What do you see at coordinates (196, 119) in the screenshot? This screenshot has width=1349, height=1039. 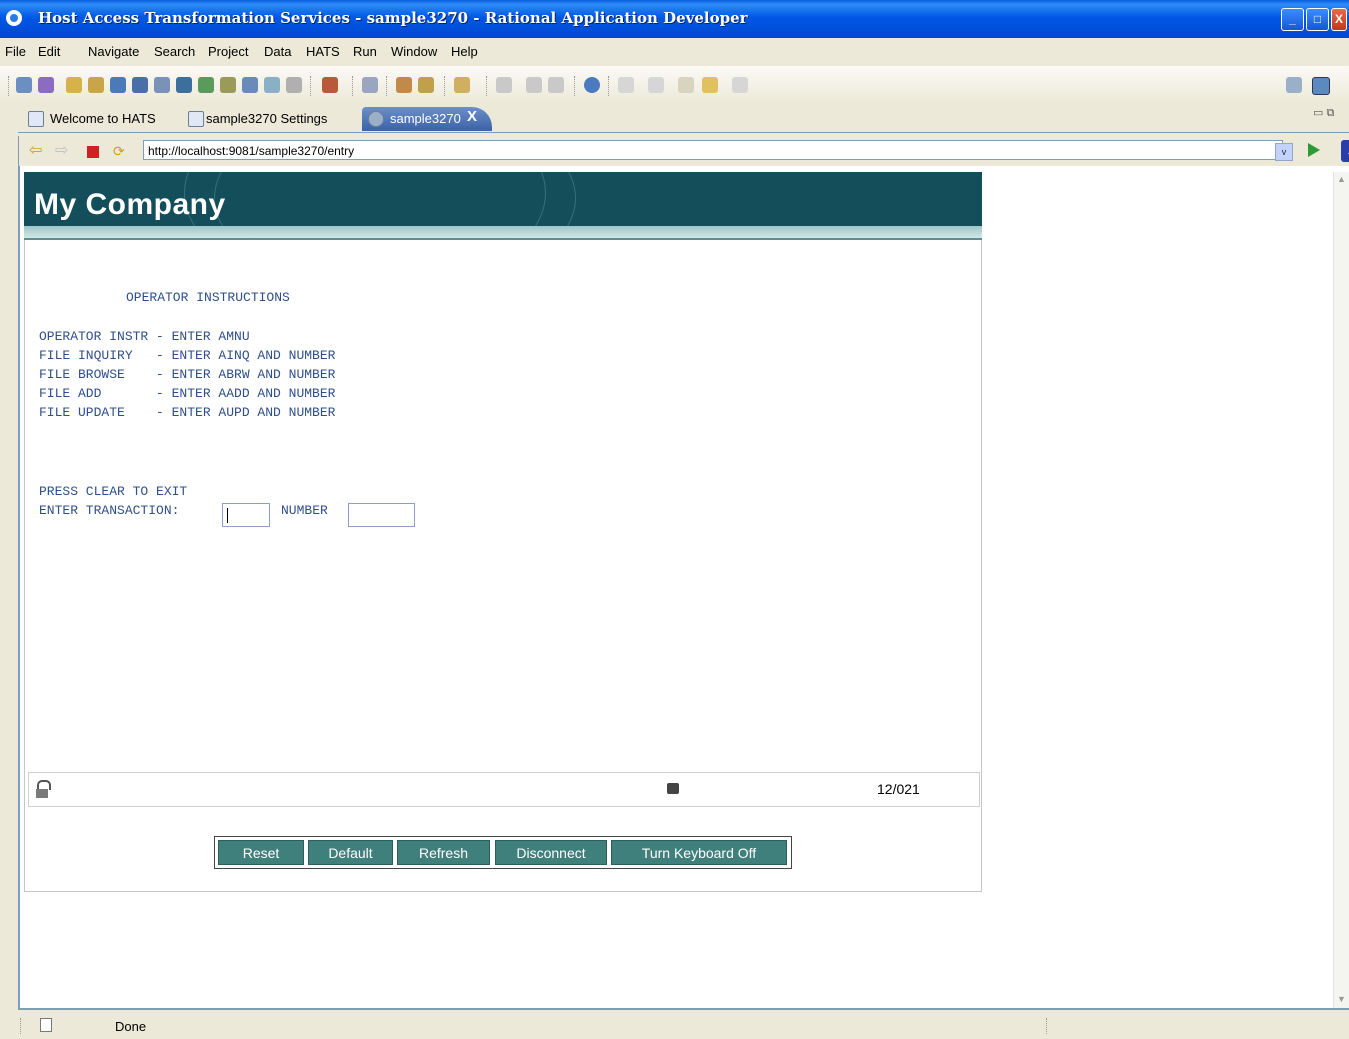 I see `settings-page-icon` at bounding box center [196, 119].